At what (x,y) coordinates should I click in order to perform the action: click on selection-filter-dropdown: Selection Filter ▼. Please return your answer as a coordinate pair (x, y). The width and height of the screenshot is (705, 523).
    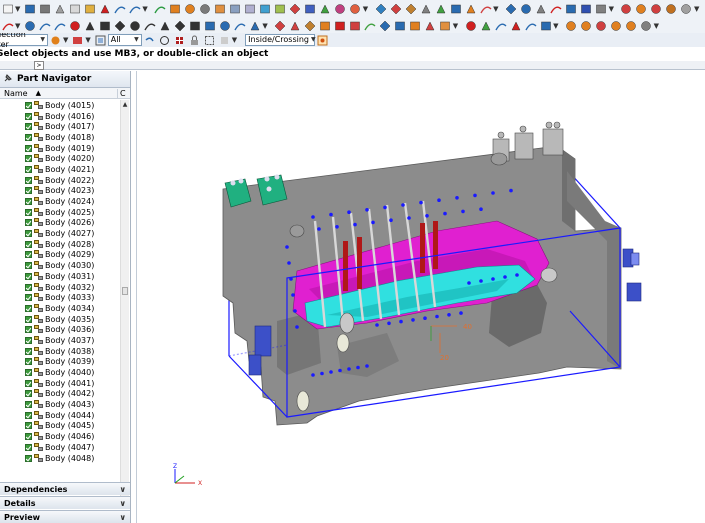
    Looking at the image, I should click on (24, 40).